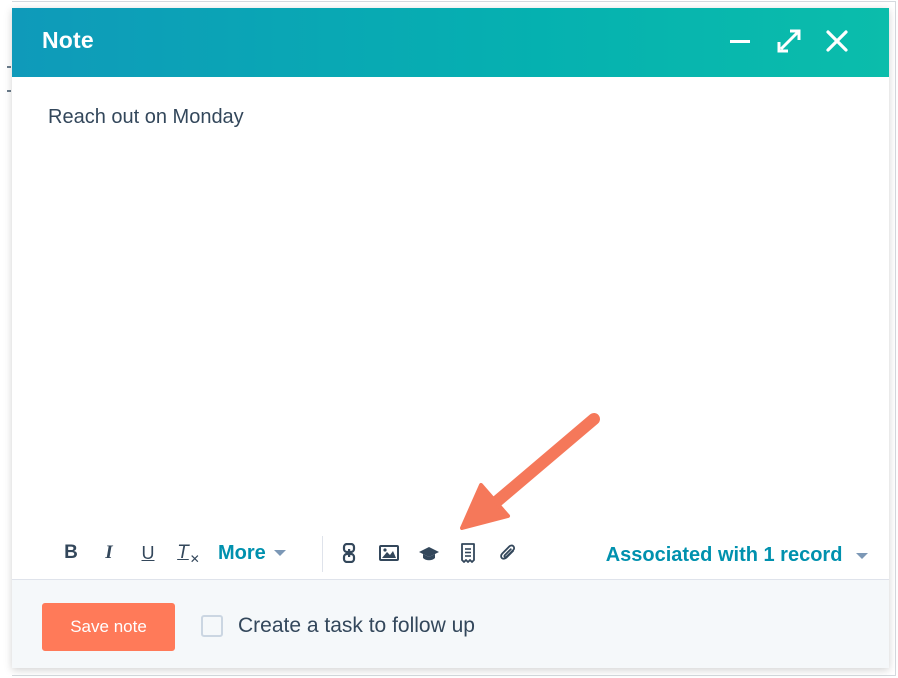 The height and width of the screenshot is (678, 898). Describe the element at coordinates (194, 559) in the screenshot. I see `clear-format-x-icon: ✕` at that location.